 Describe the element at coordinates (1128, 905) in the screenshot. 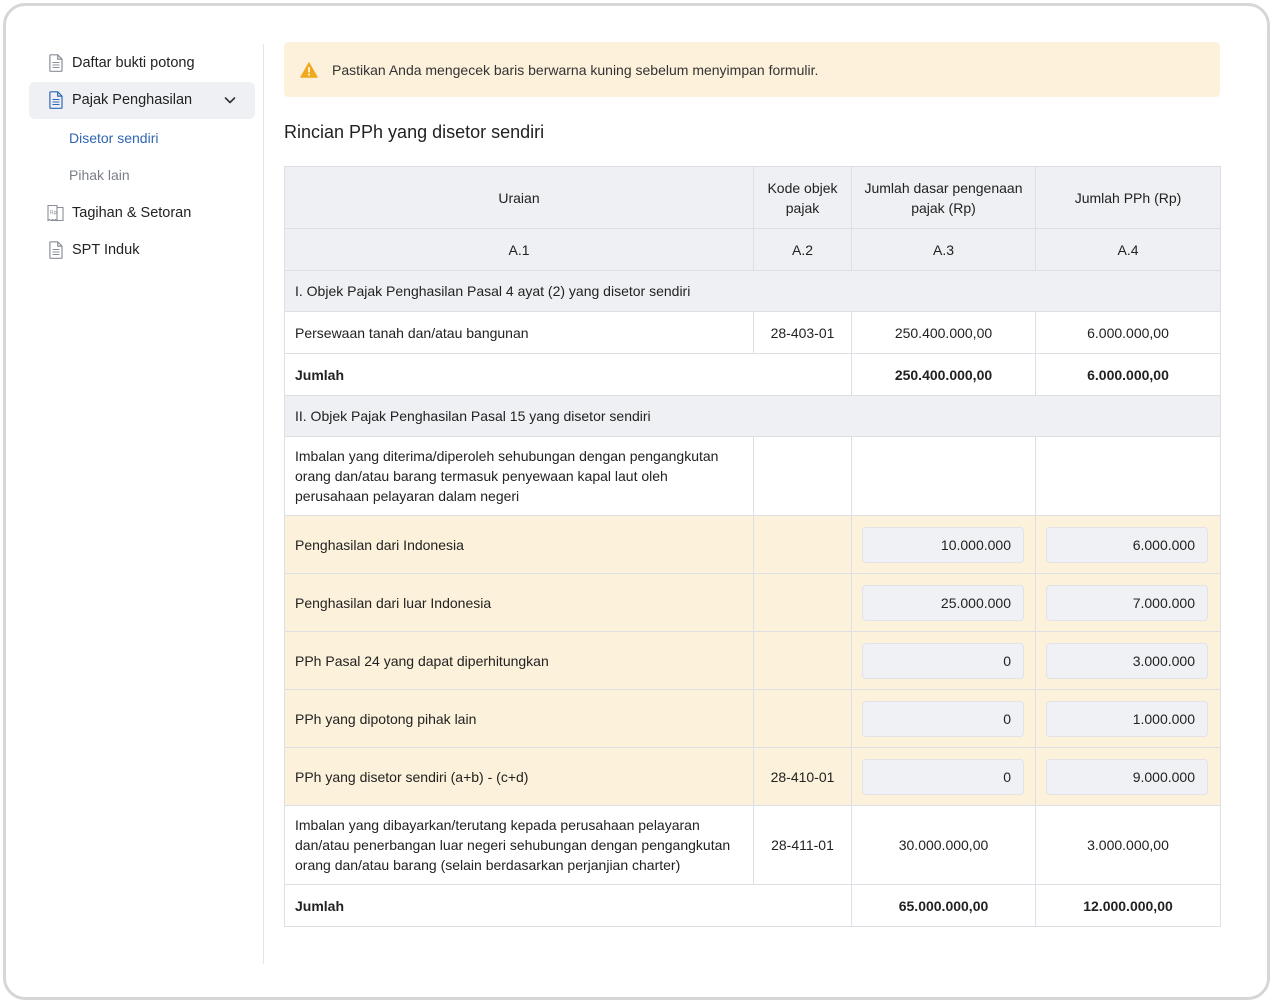

I see `total-pph: 12.000.000,00` at that location.